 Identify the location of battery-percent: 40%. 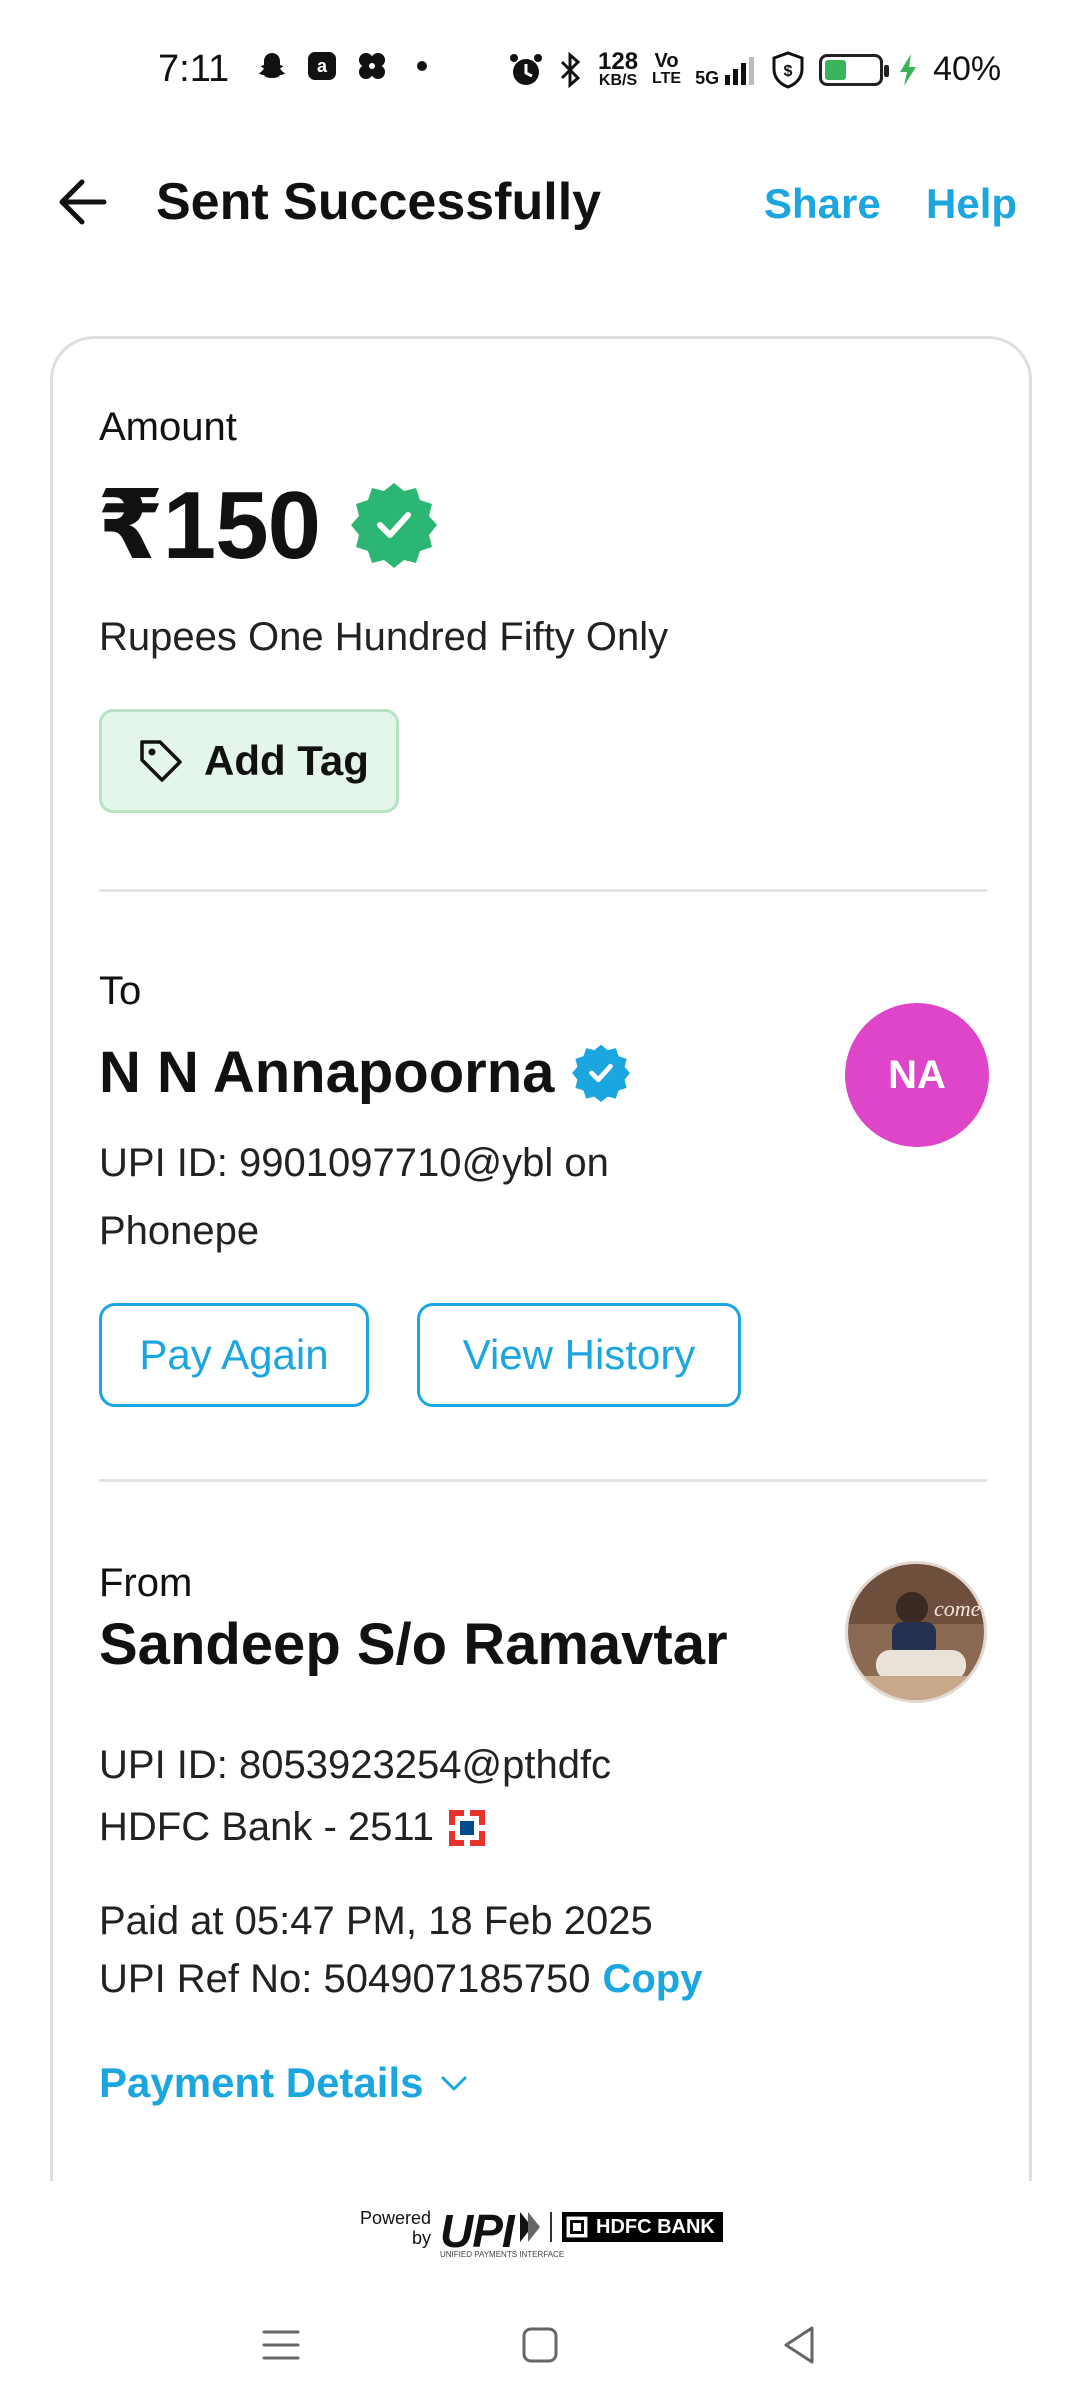
(967, 69).